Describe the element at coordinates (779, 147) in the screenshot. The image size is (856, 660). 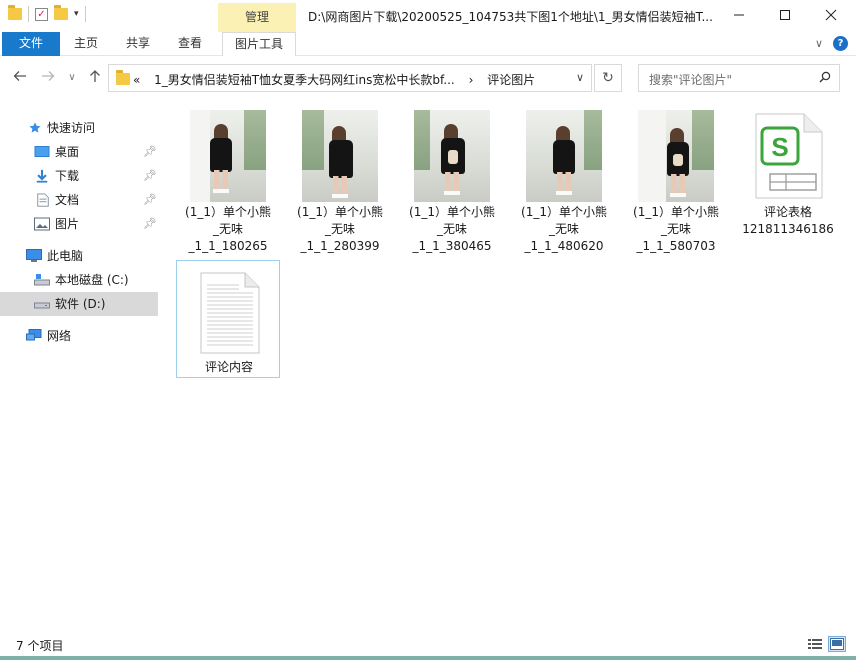
I see `svg-text: S` at that location.